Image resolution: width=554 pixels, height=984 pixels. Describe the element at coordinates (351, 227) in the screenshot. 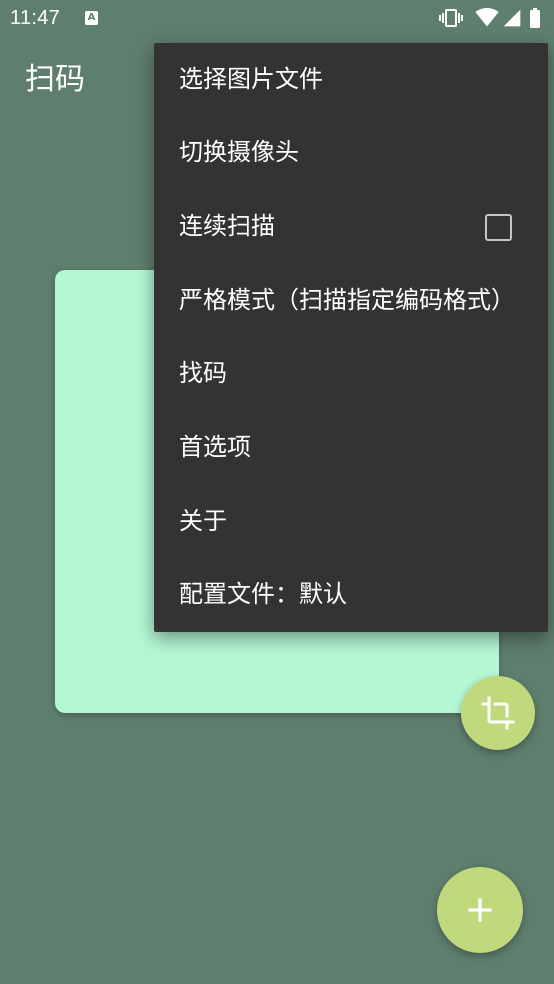

I see `menu-item-continuous-scan: 连续扫描` at that location.